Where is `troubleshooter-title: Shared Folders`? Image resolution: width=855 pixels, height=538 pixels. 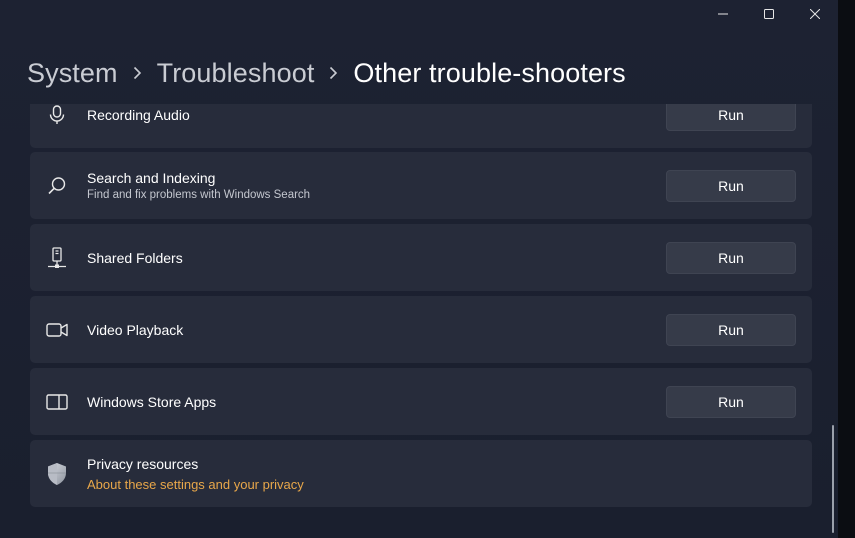 troubleshooter-title: Shared Folders is located at coordinates (135, 257).